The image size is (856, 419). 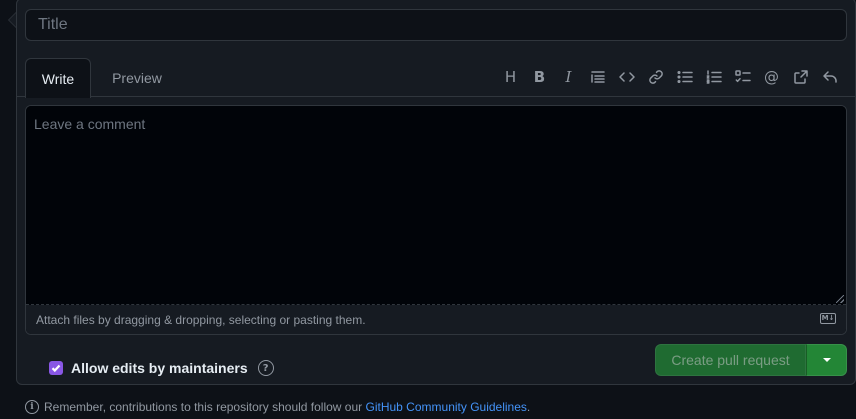 What do you see at coordinates (828, 318) in the screenshot?
I see `markdown-icon: M↓` at bounding box center [828, 318].